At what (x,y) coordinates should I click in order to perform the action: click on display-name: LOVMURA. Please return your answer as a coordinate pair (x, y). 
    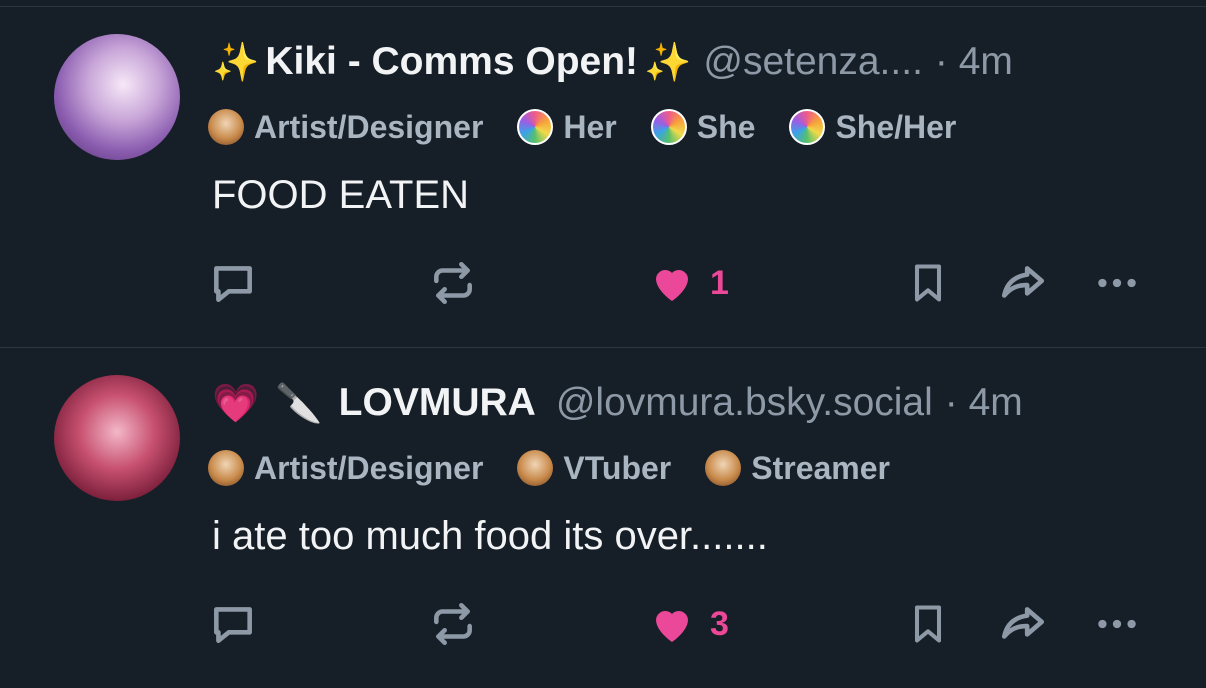
    Looking at the image, I should click on (437, 403).